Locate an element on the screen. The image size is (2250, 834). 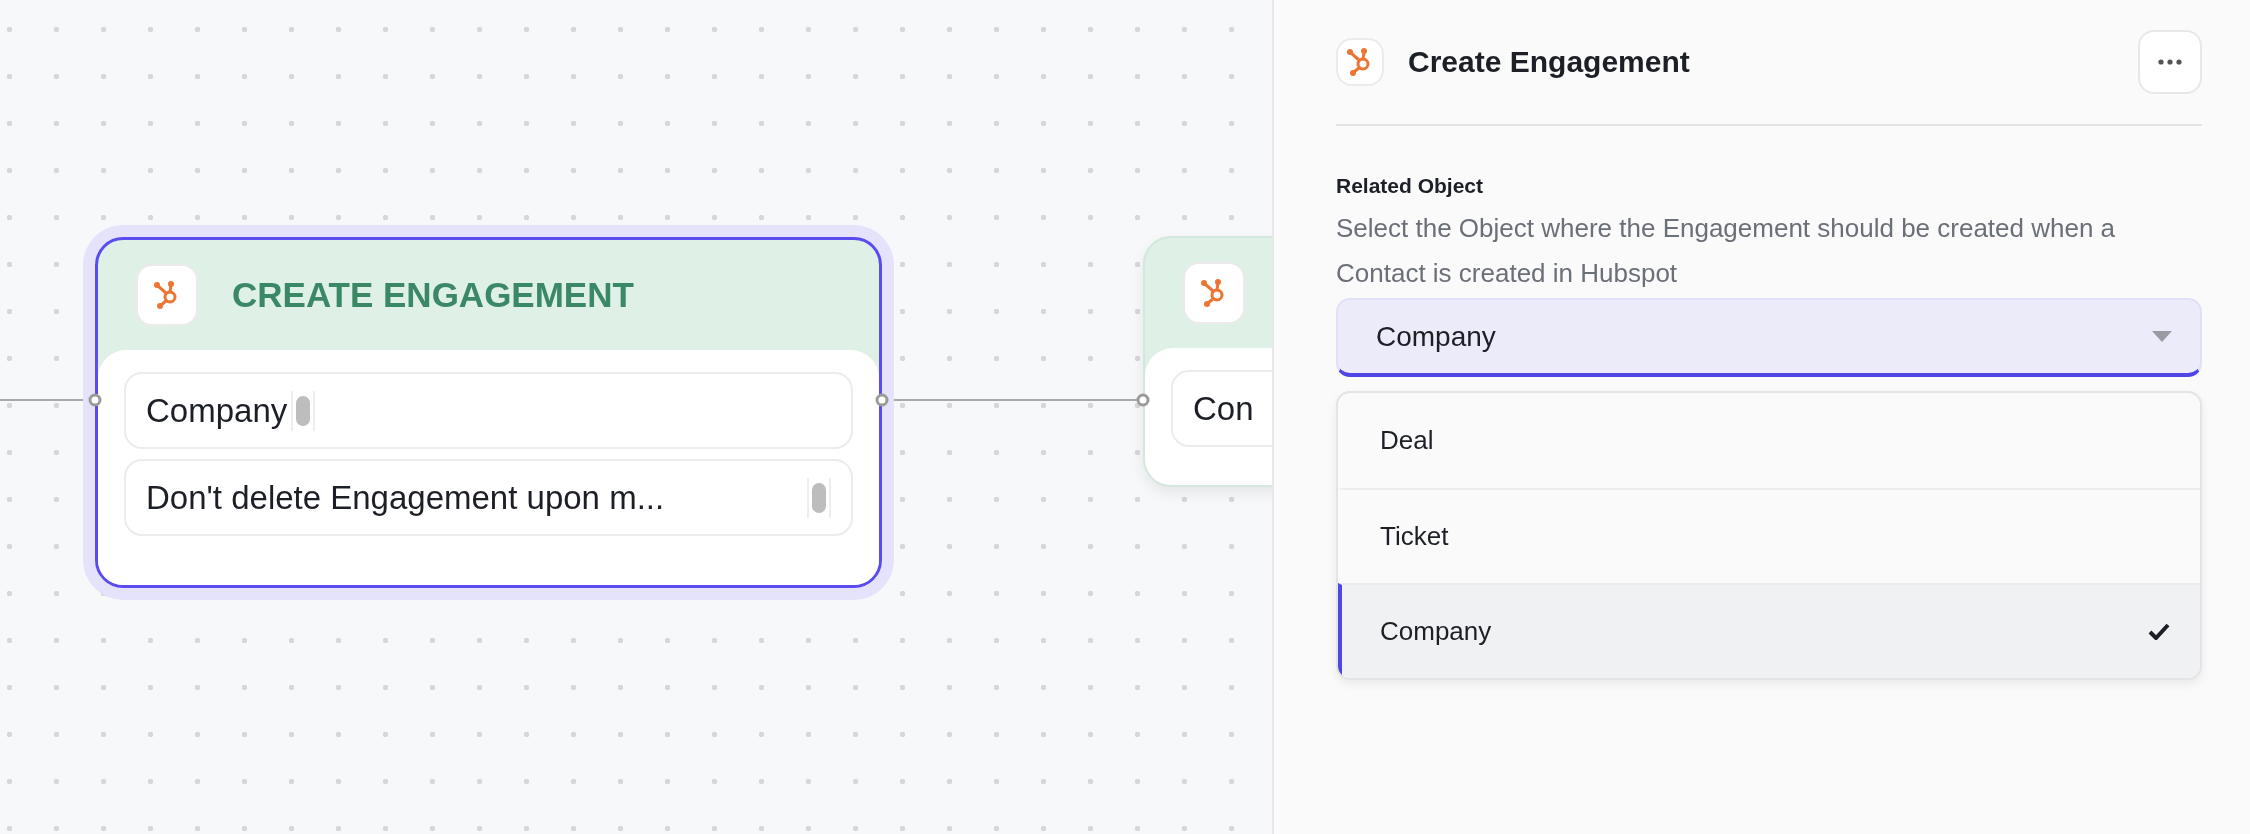
field-text: Con is located at coordinates (1223, 408).